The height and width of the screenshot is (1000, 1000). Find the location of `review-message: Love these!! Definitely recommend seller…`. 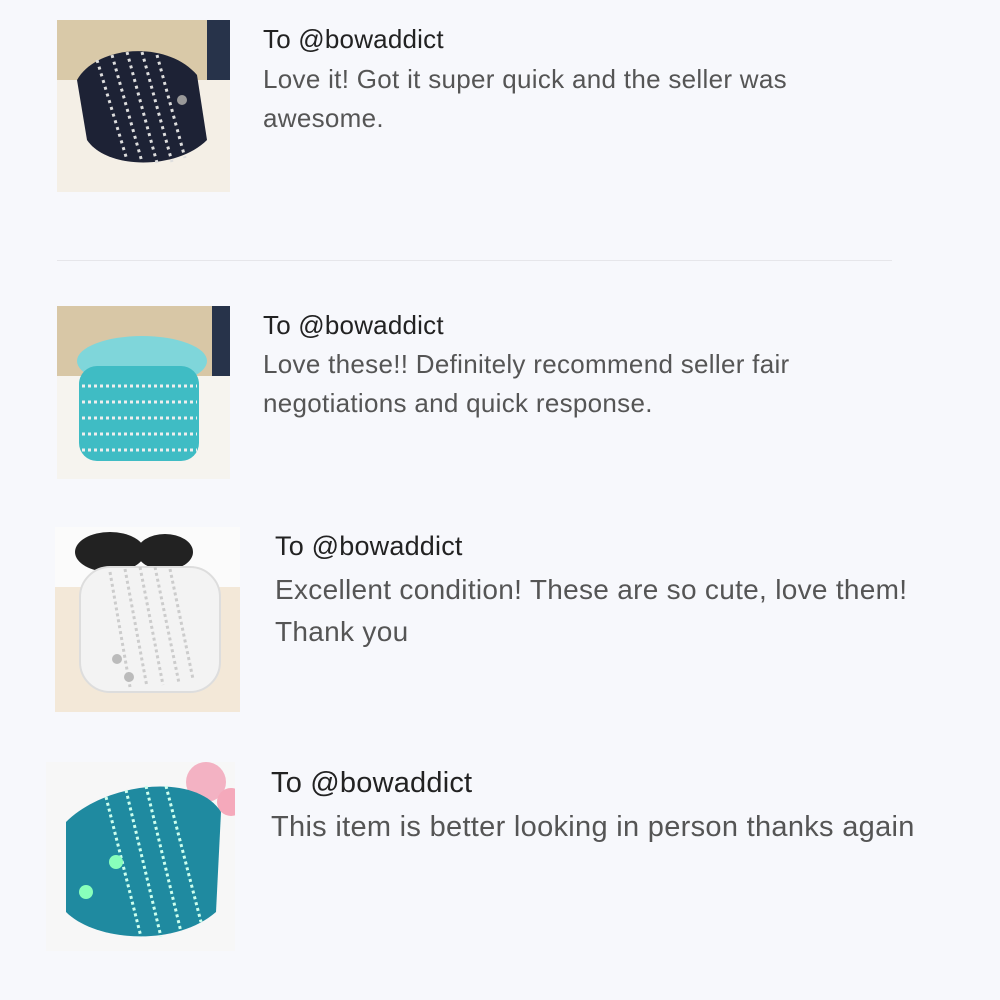

review-message: Love these!! Definitely recommend seller… is located at coordinates (526, 383).